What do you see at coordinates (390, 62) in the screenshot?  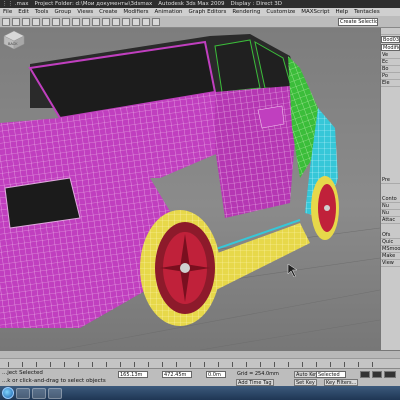 I see `modifier-stack-item-edge: Ec` at bounding box center [390, 62].